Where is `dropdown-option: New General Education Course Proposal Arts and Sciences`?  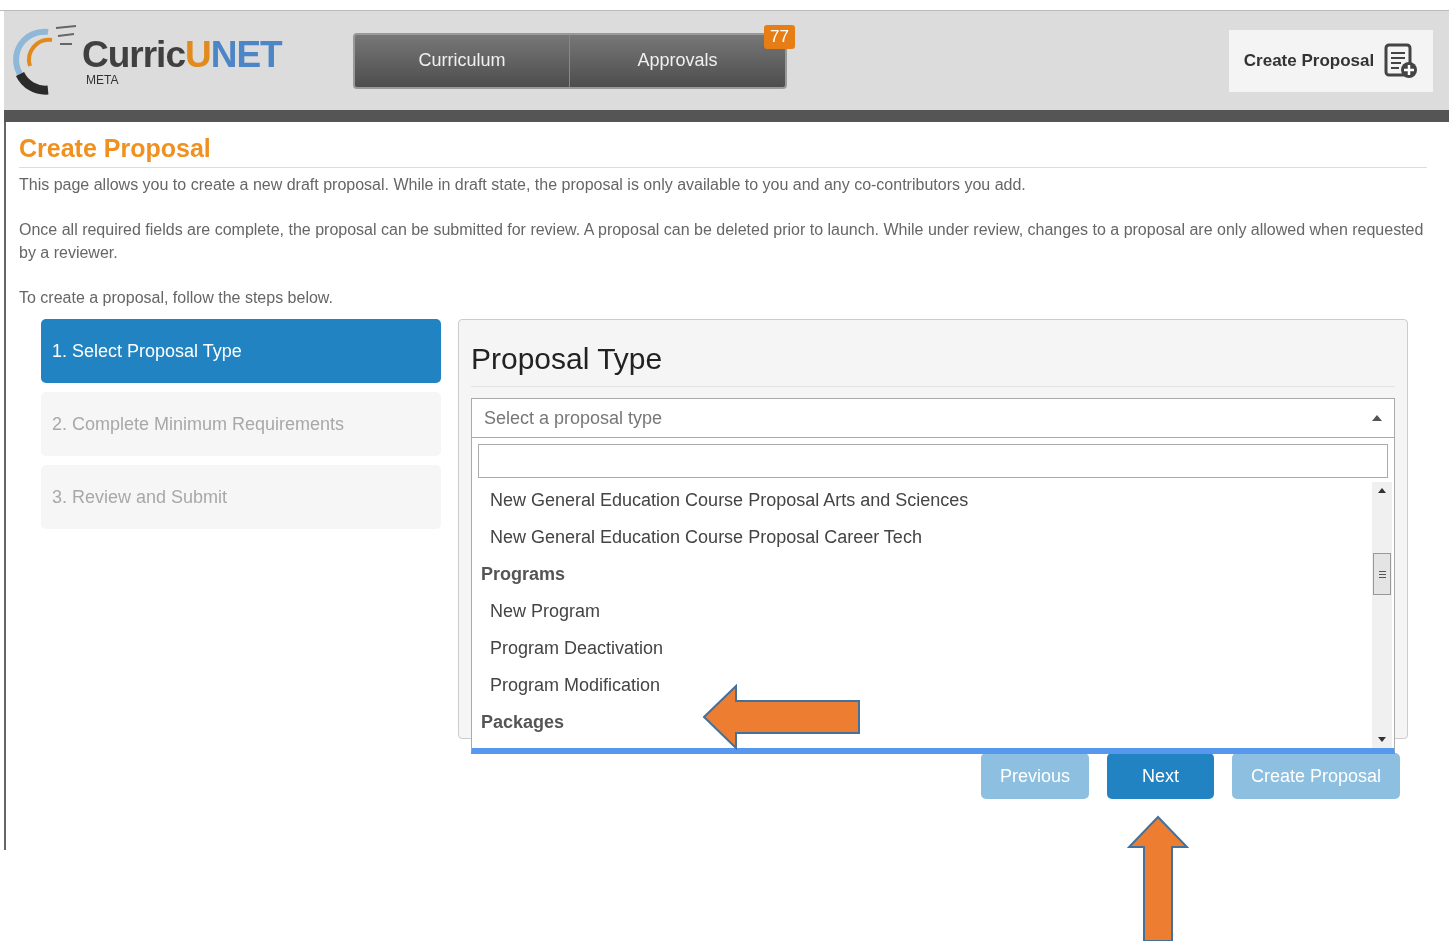 dropdown-option: New General Education Course Proposal Arts and Sciences is located at coordinates (725, 500).